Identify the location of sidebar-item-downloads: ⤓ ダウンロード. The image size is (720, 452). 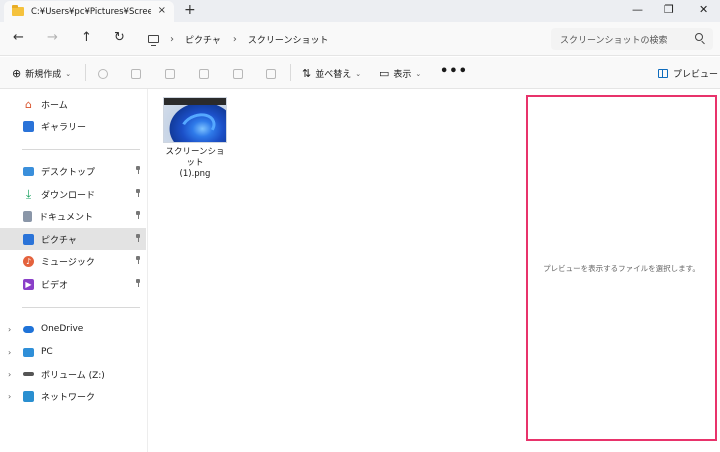
(73, 194).